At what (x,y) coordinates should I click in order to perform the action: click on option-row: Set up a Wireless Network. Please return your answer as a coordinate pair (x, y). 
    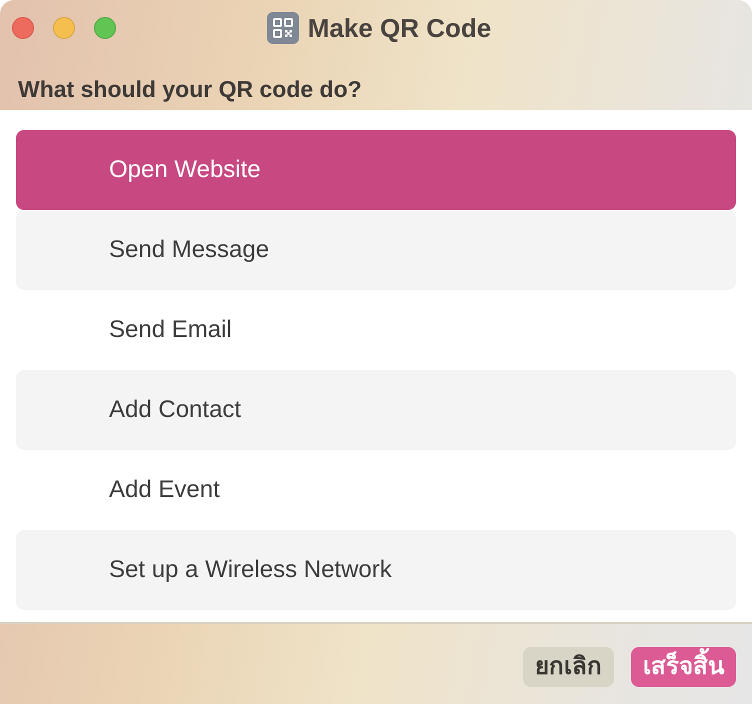
    Looking at the image, I should click on (376, 570).